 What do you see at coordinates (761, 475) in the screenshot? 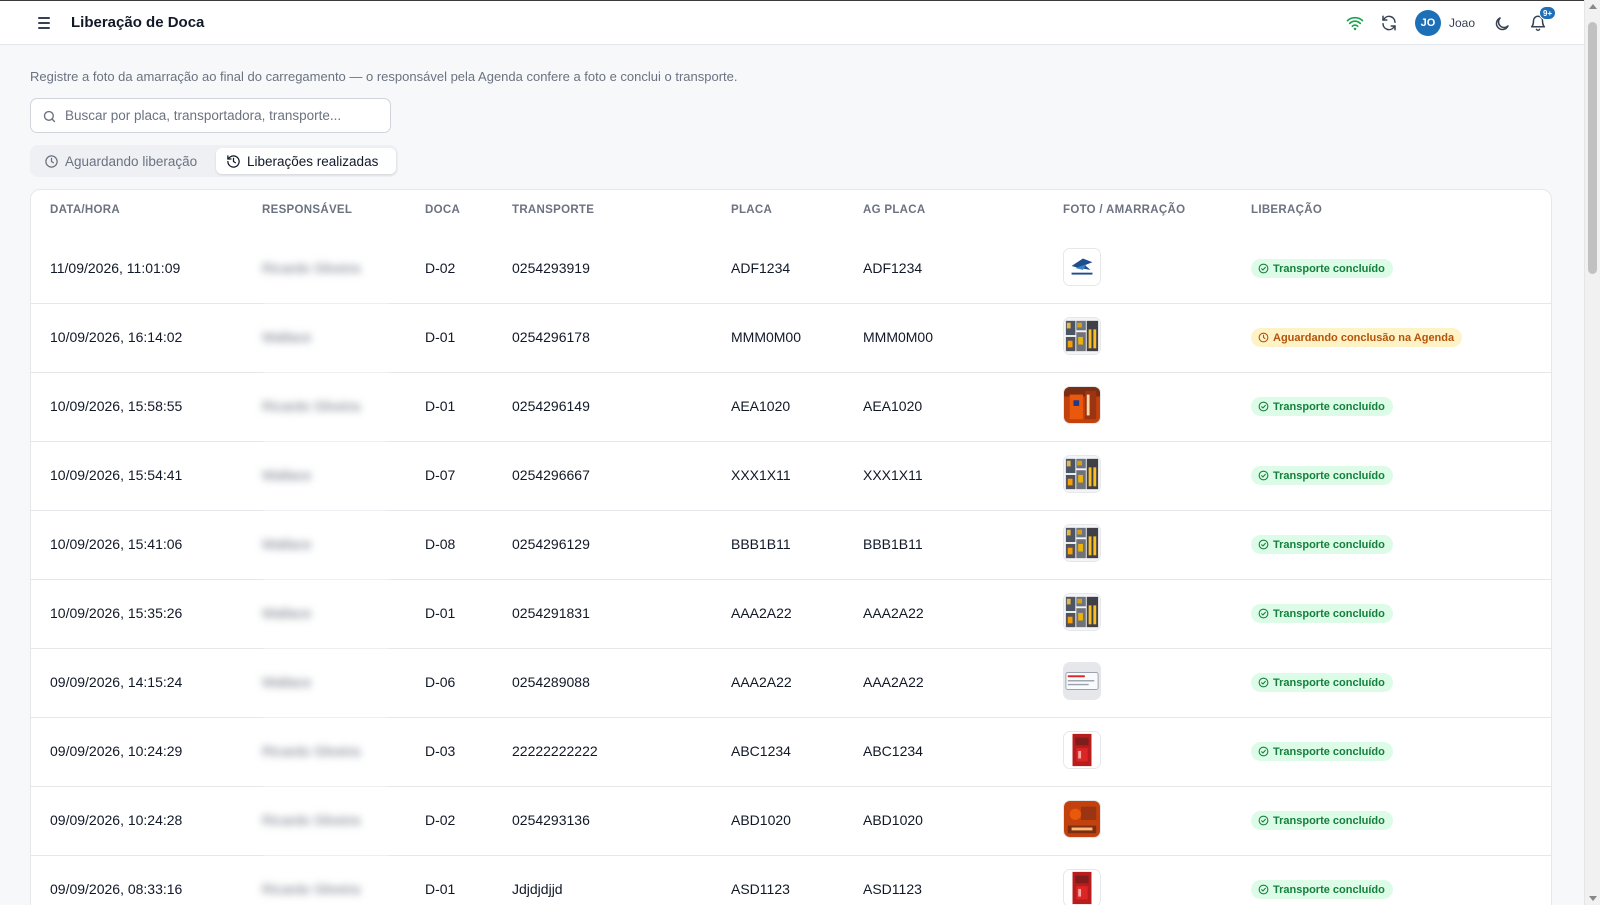
I see `cell-placa: XXX1X11` at bounding box center [761, 475].